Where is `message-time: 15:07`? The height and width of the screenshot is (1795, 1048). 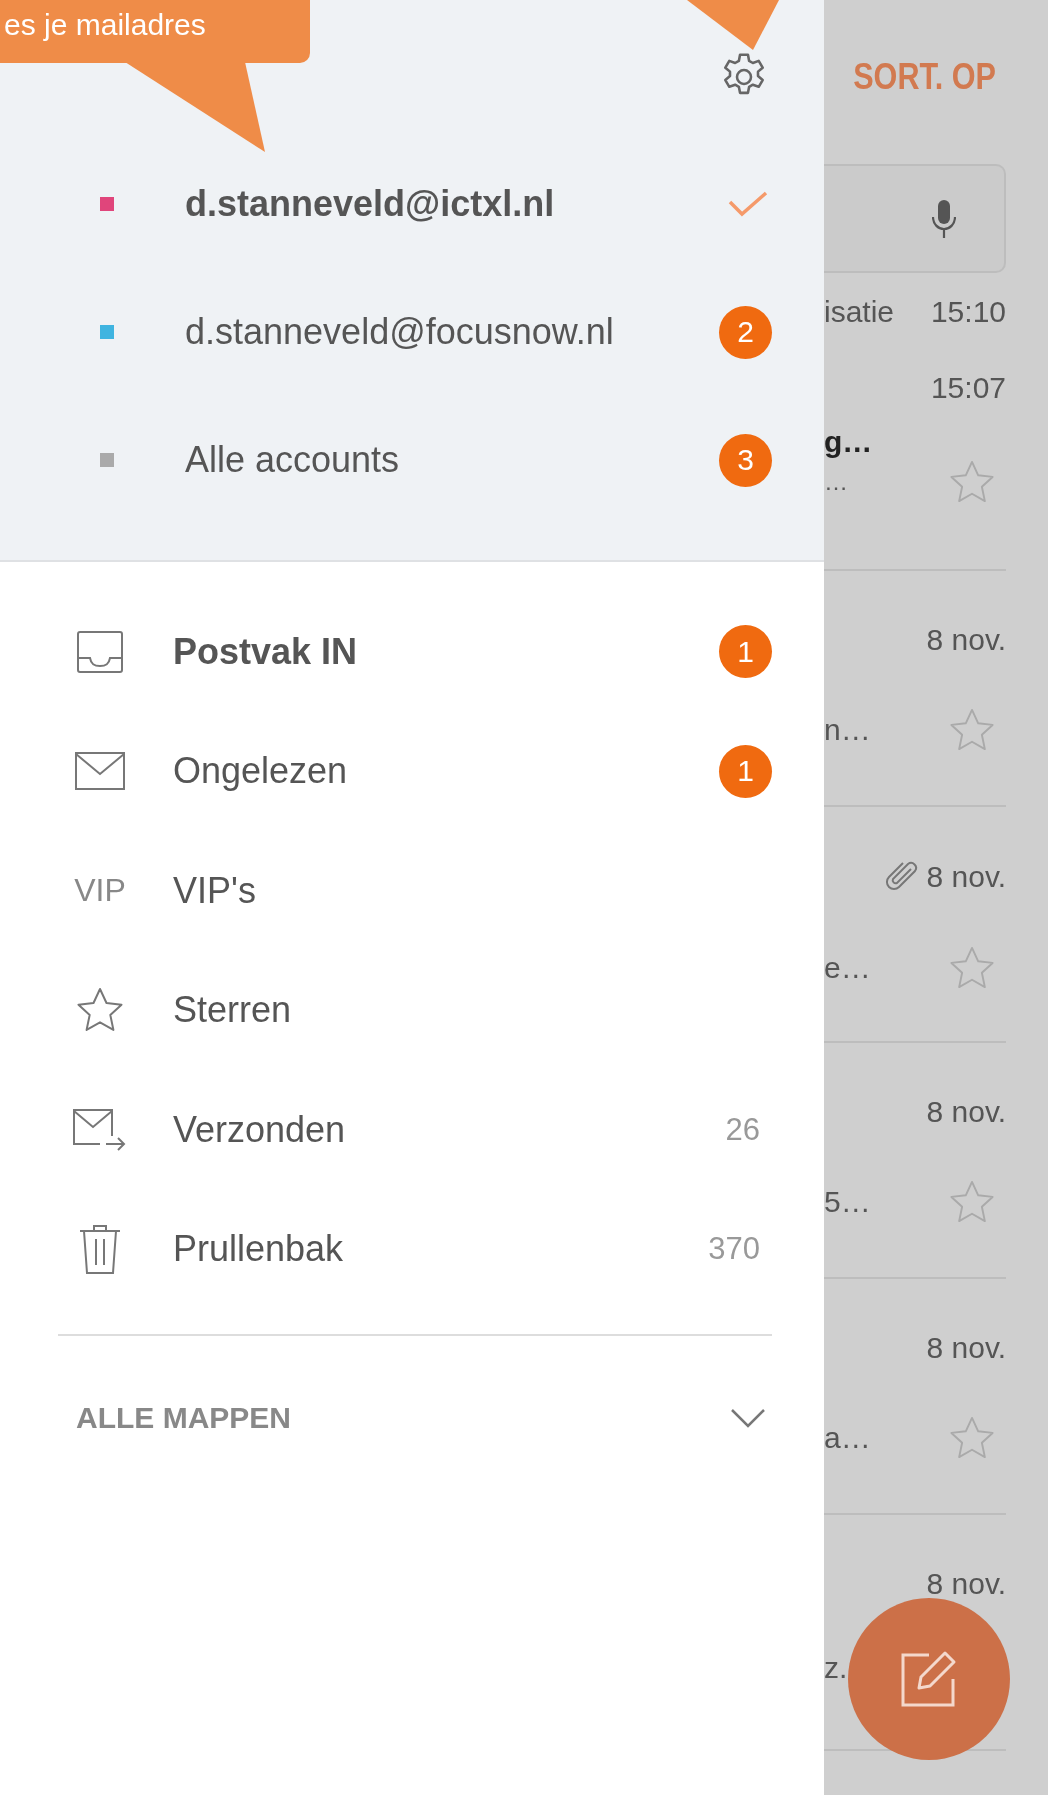 message-time: 15:07 is located at coordinates (968, 388).